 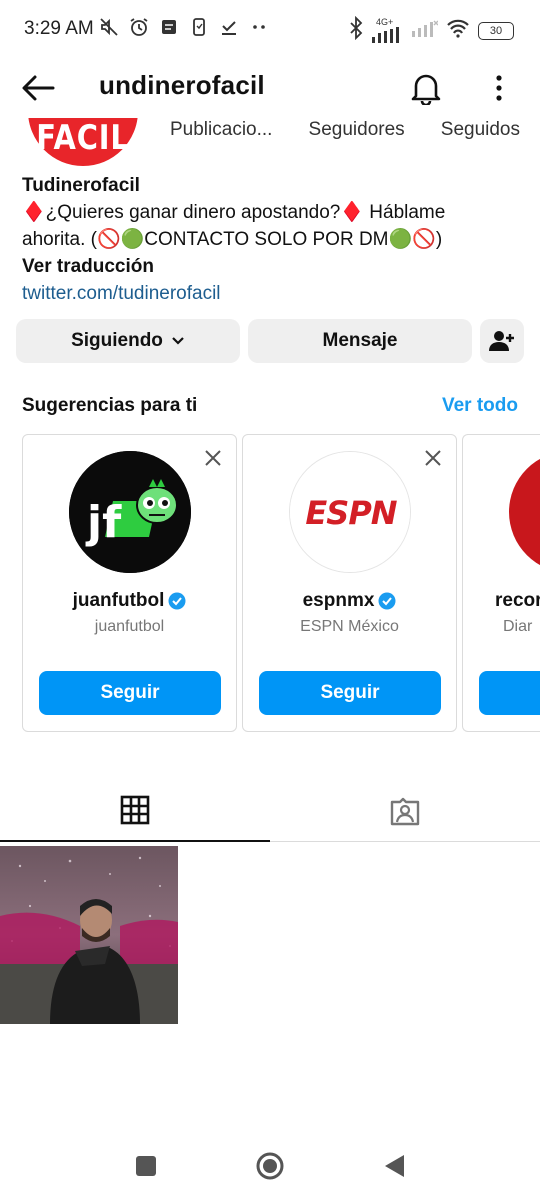 I want to click on more-vertical-icon, so click(x=499, y=88).